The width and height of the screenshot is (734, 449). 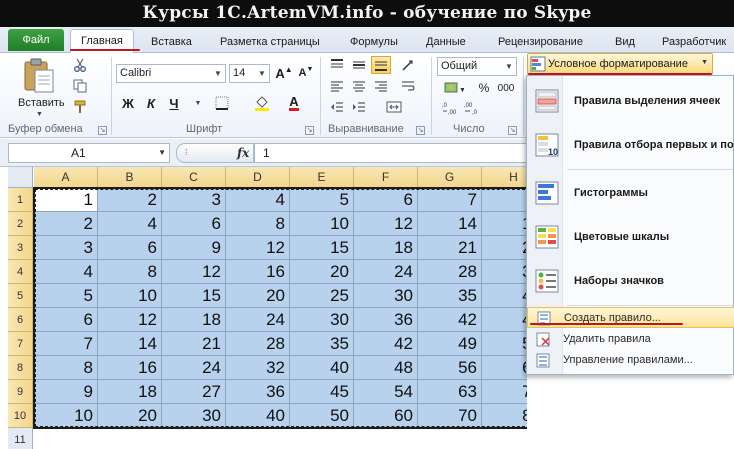 I want to click on align-middle-button, so click(x=359, y=65).